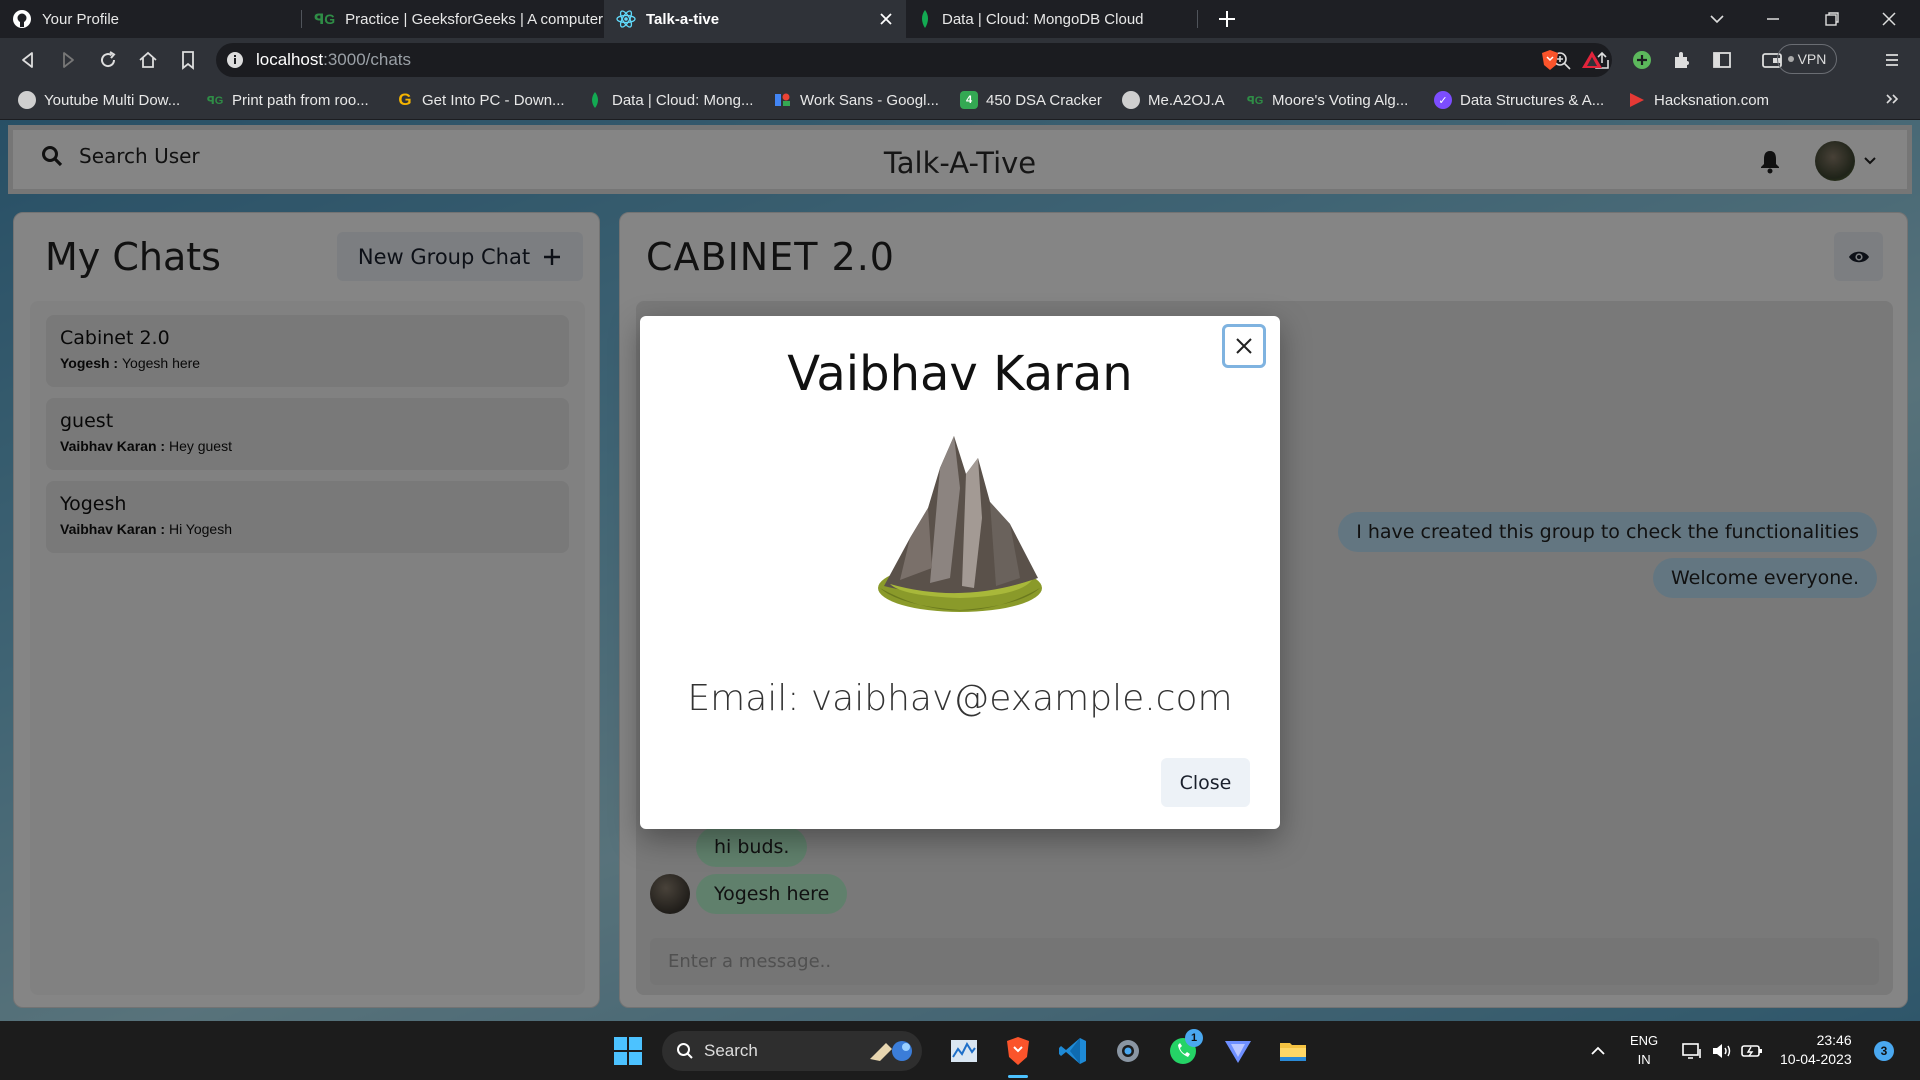 The image size is (1920, 1080). I want to click on bookmark-label: 450 DSA Cracker, so click(1044, 100).